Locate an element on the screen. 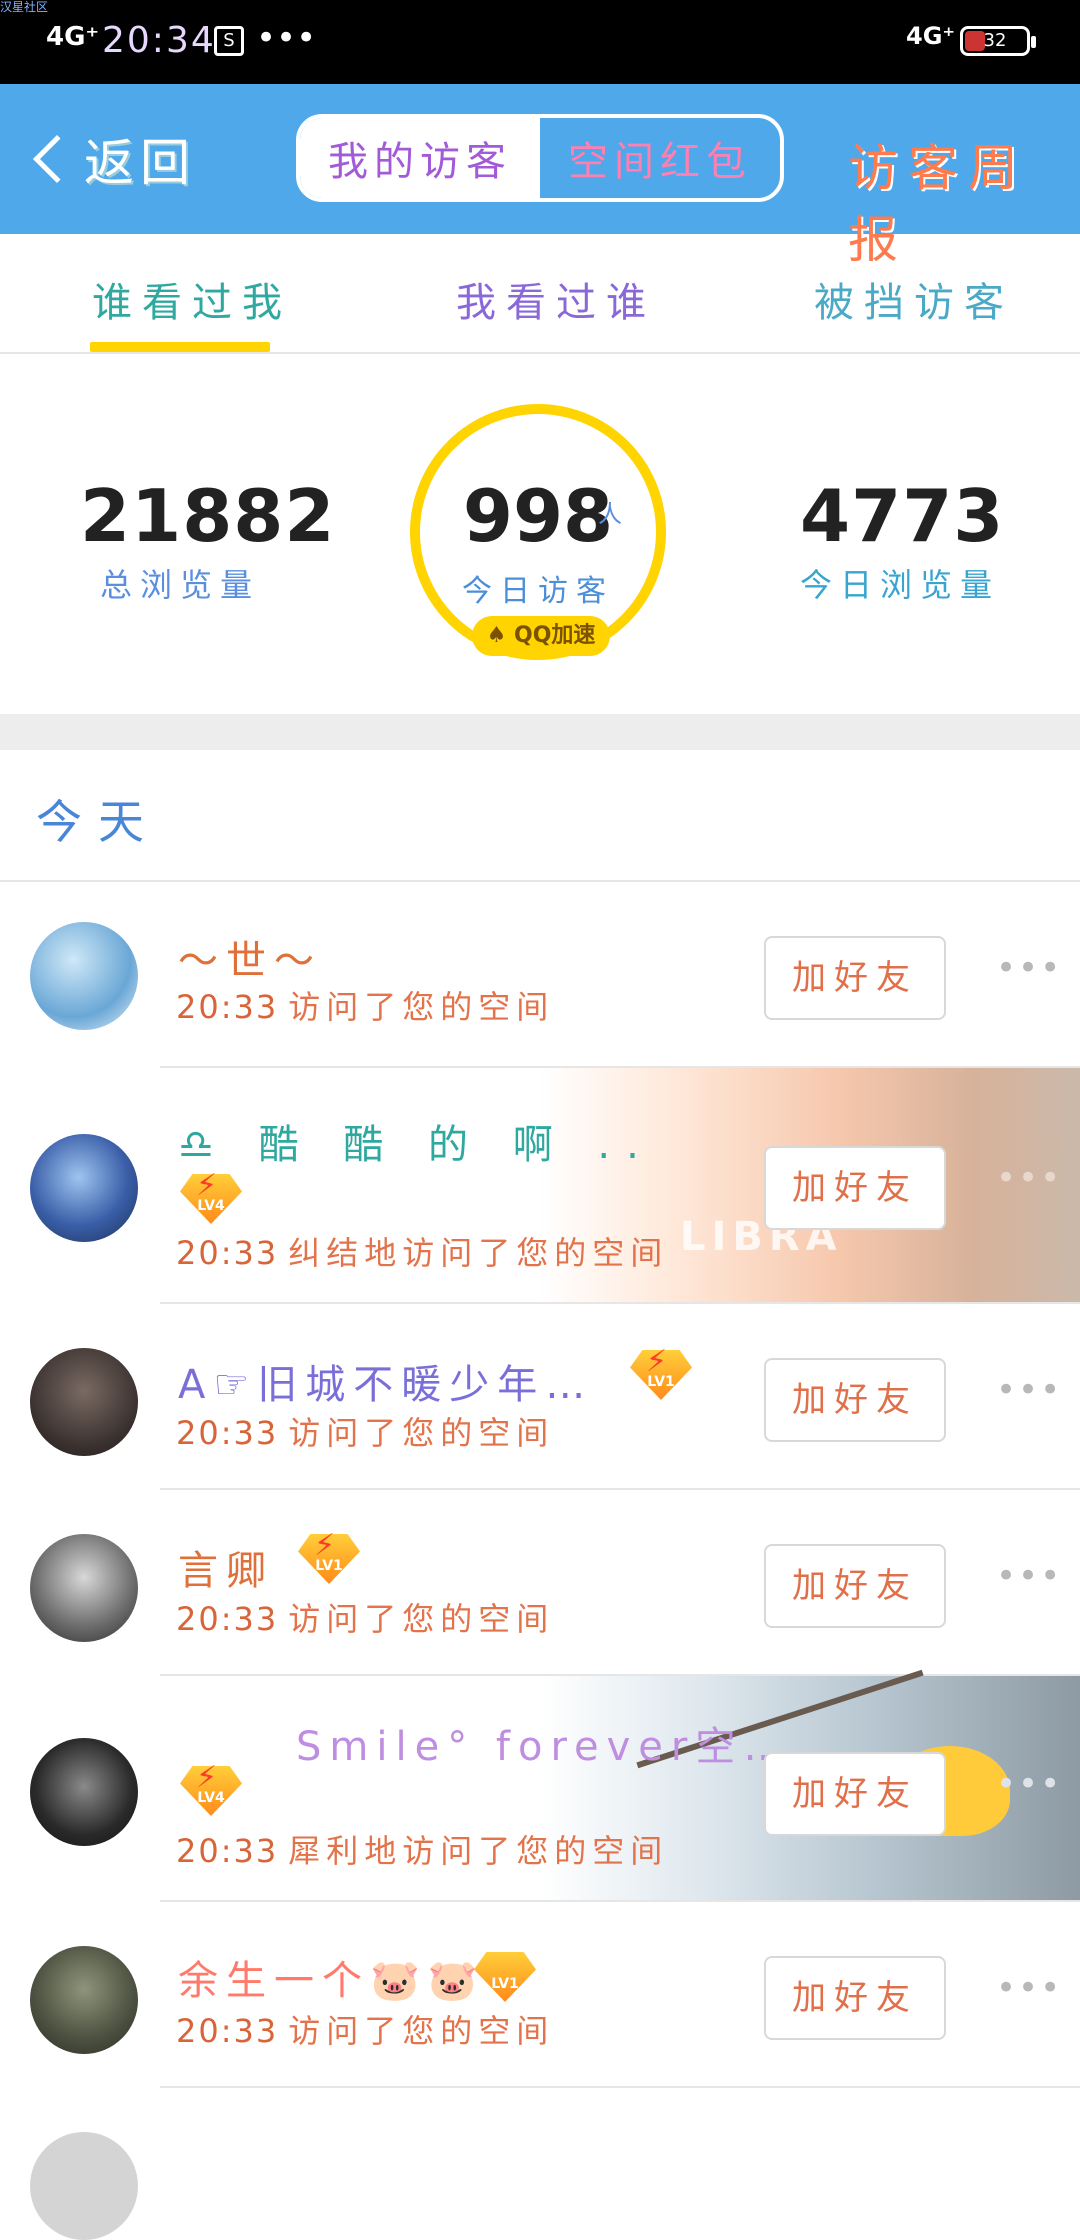  back-button: 返回 is located at coordinates (110, 159).